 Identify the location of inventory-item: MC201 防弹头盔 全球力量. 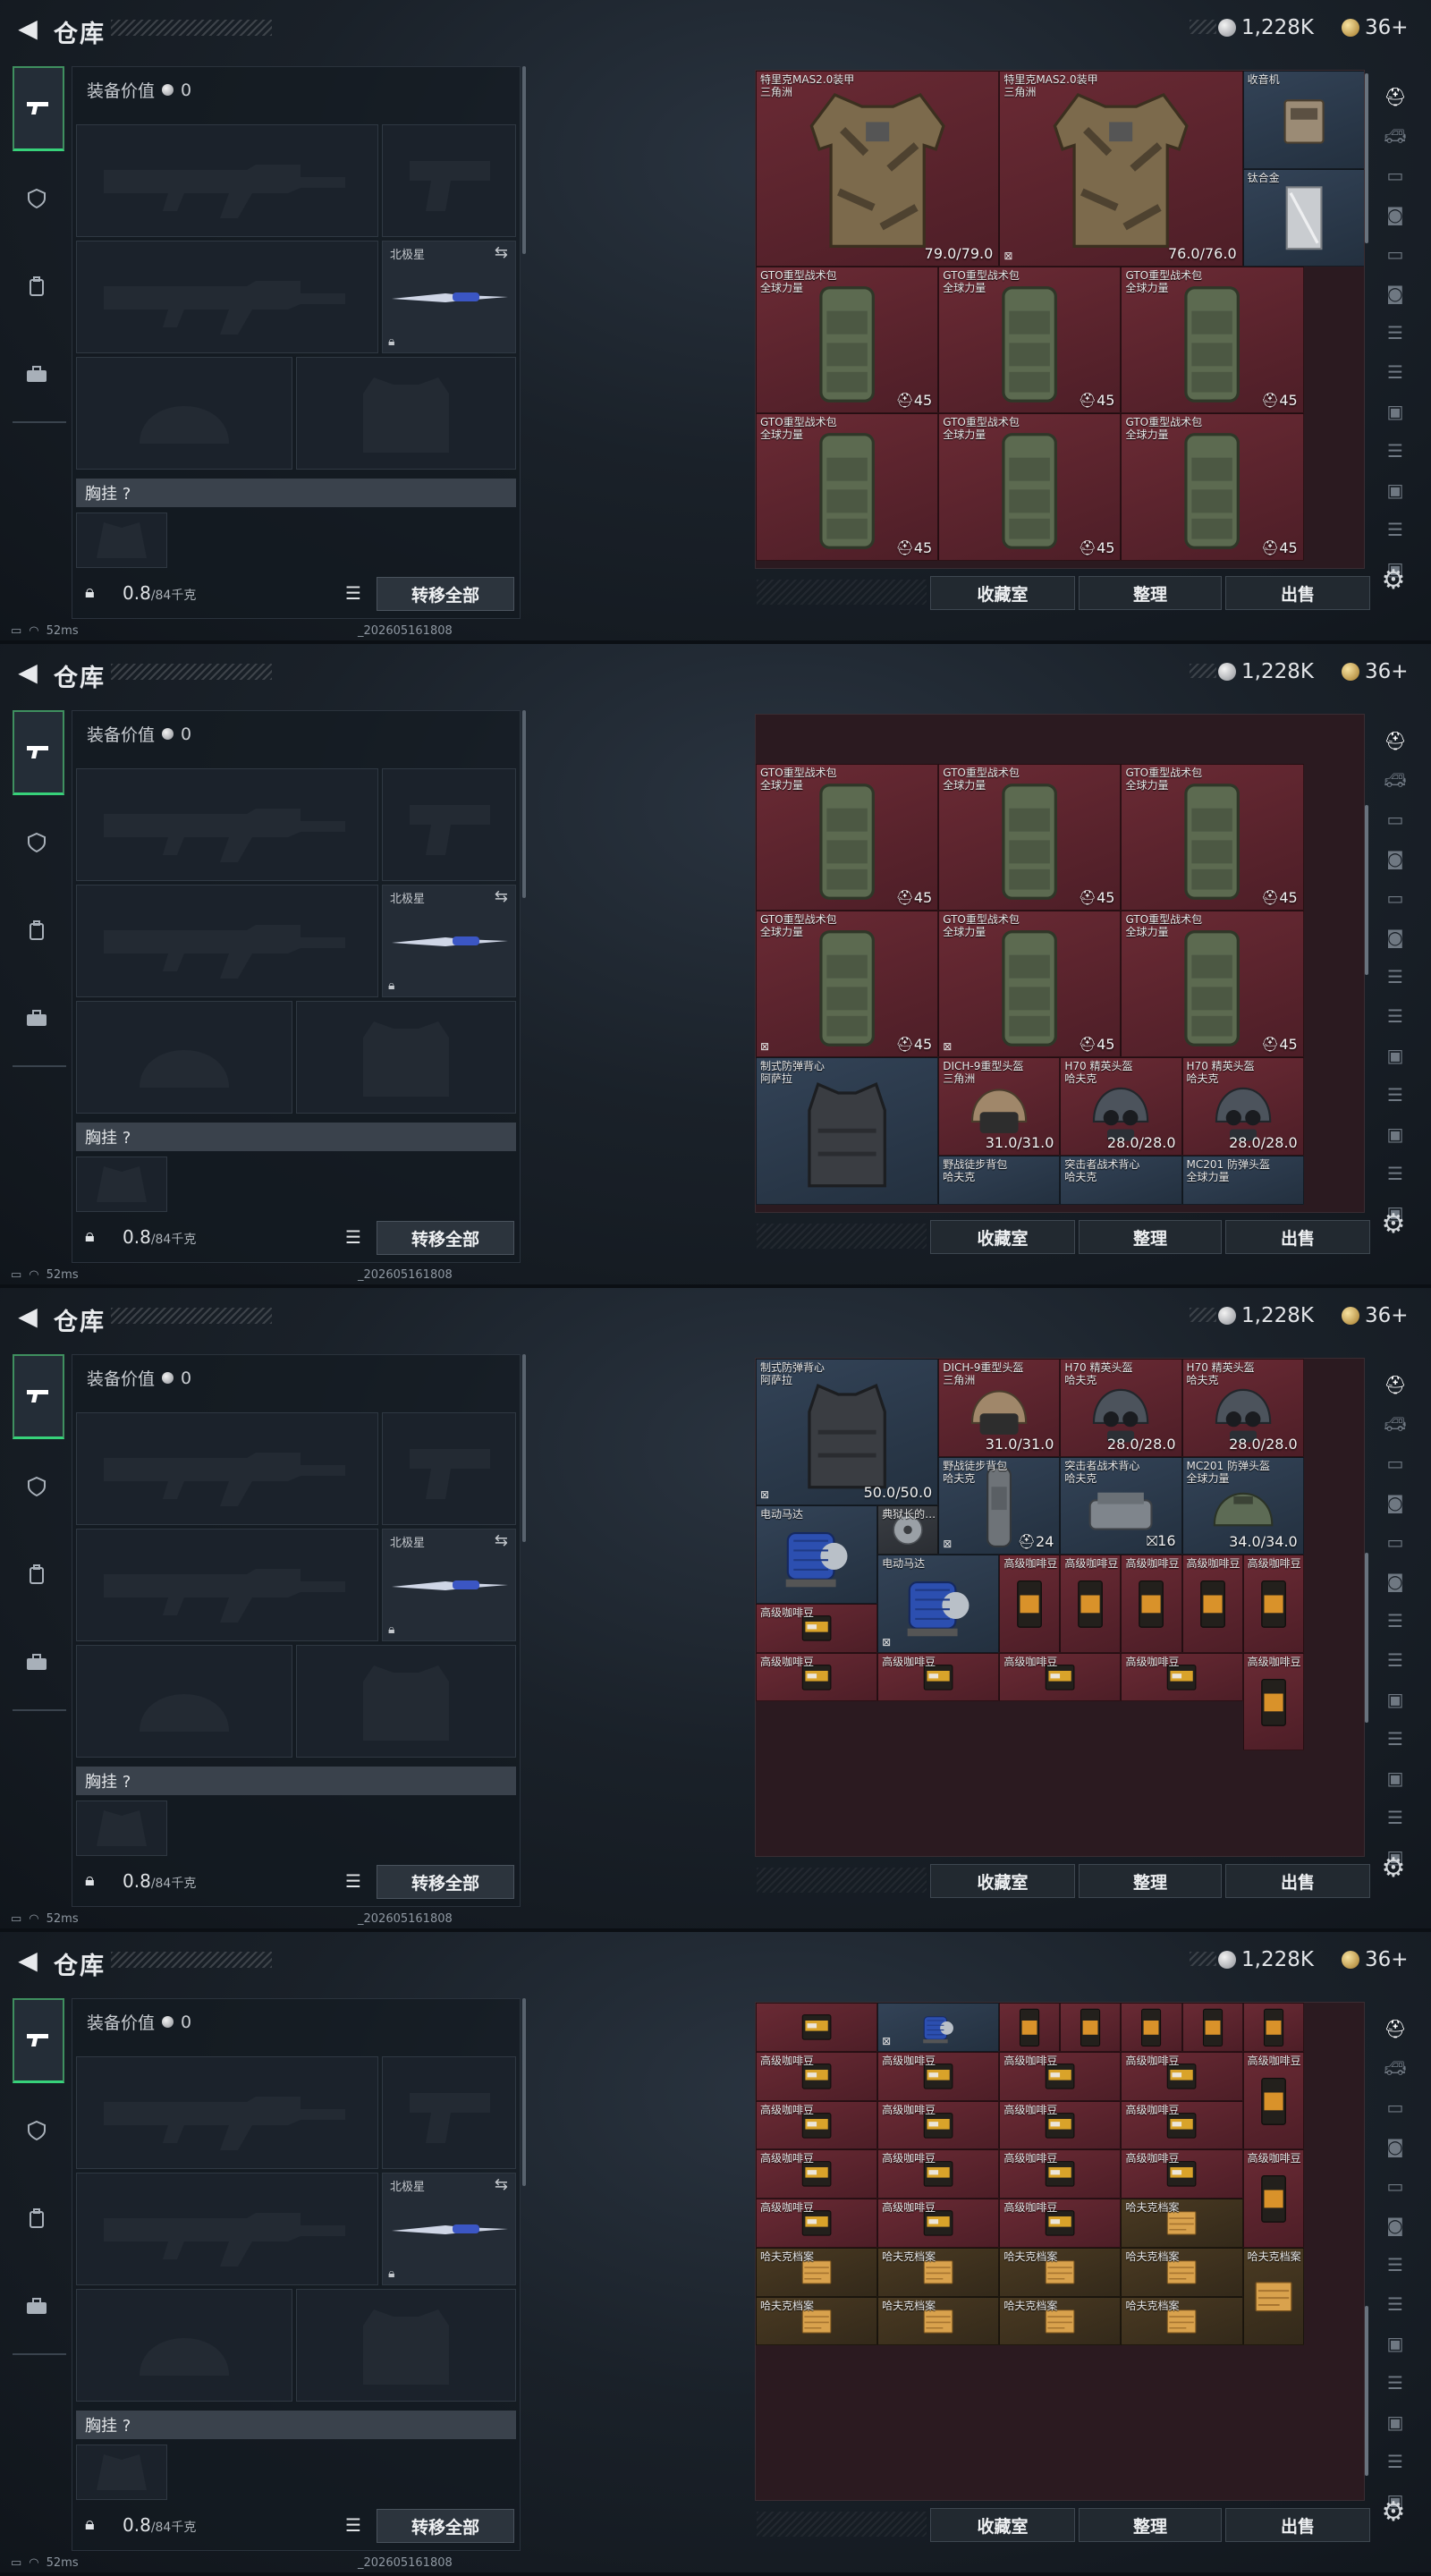
(1243, 1180).